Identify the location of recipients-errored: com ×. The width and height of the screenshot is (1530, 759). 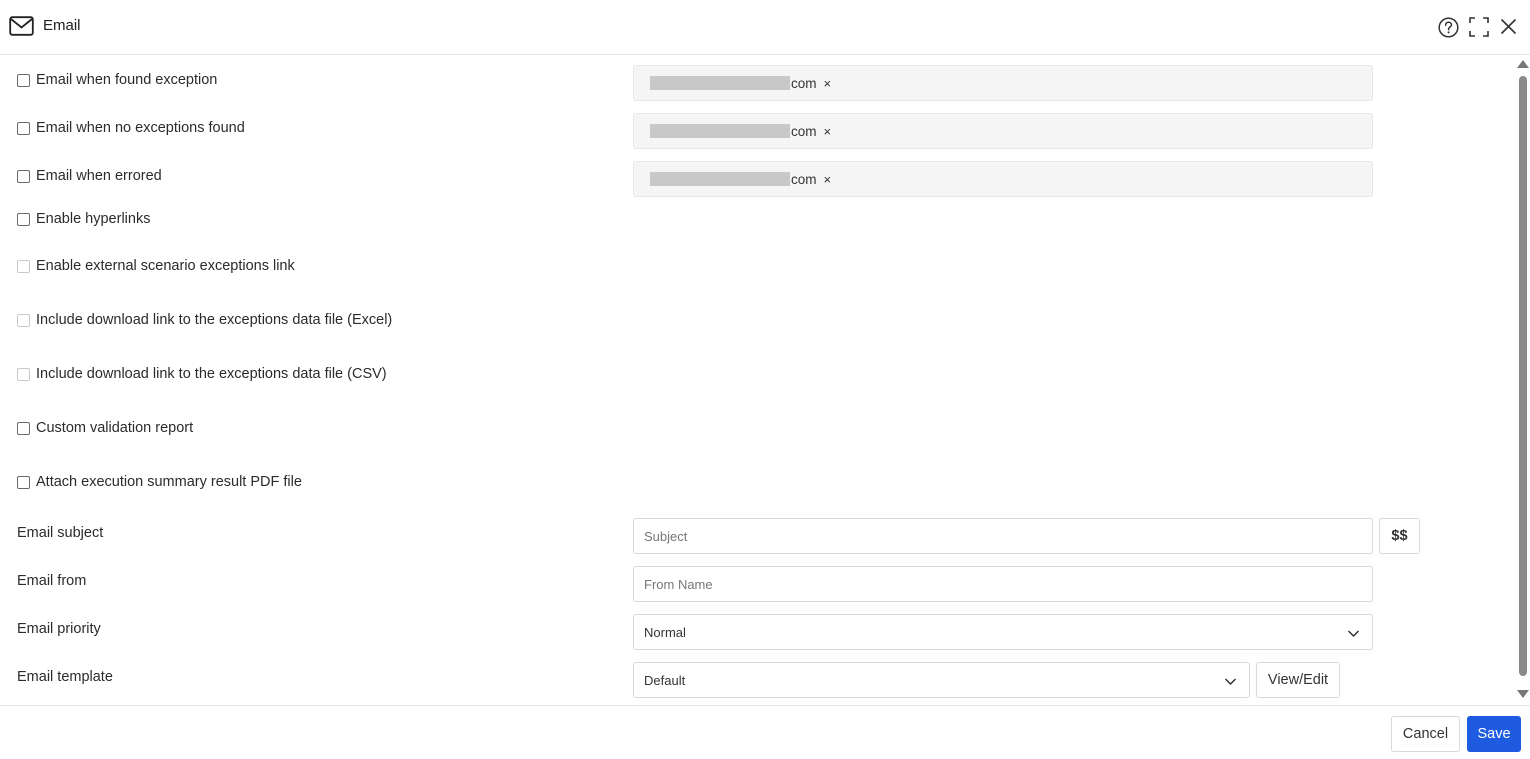
(1003, 179).